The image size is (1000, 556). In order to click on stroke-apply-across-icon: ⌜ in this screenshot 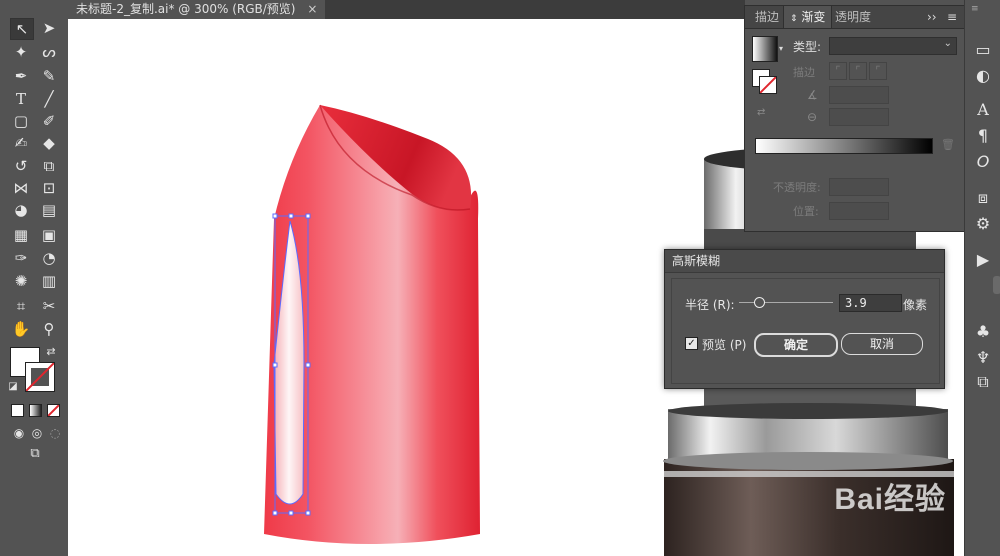, I will do `click(878, 71)`.